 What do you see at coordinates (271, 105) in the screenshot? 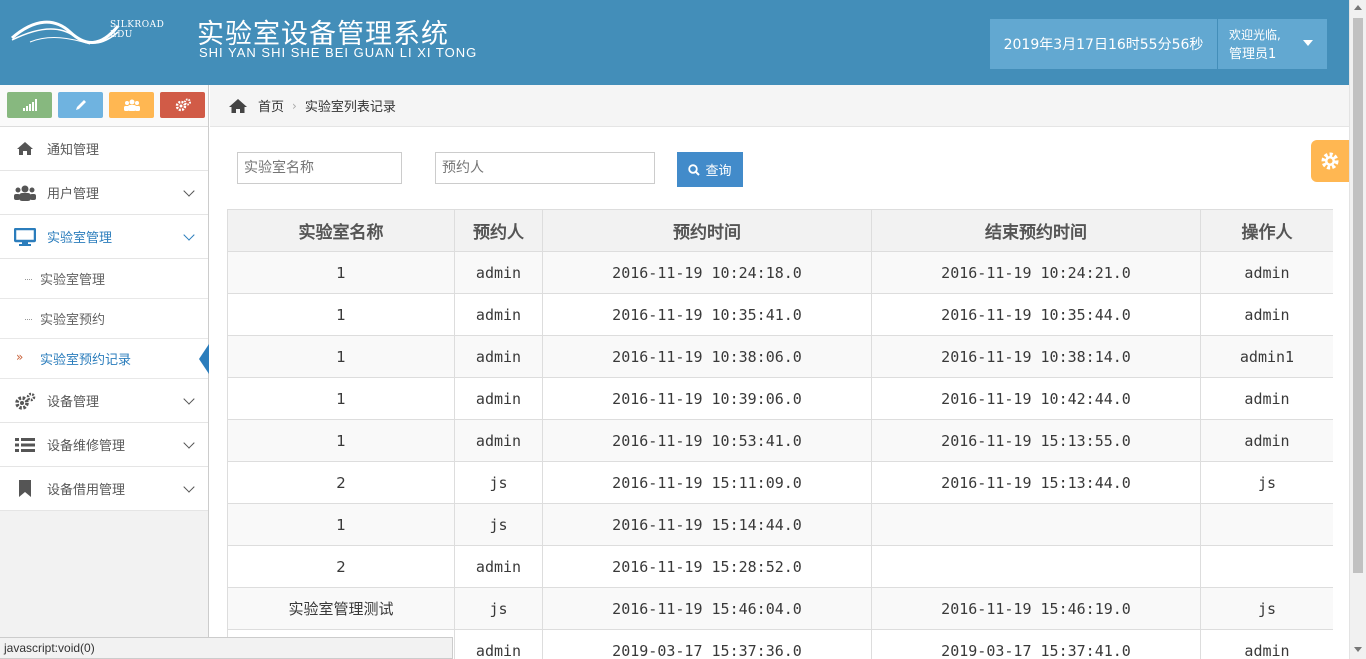
I see `breadcrumb-home-link: 首页` at bounding box center [271, 105].